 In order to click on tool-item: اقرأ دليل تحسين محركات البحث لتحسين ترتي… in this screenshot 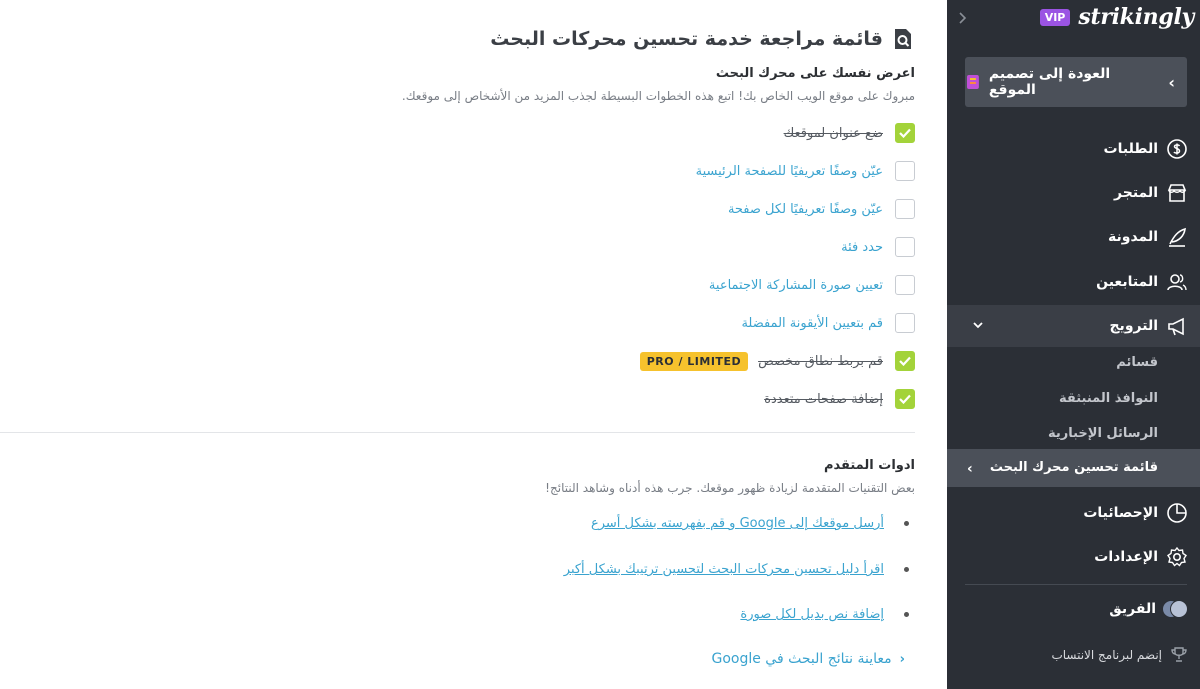, I will do `click(736, 569)`.